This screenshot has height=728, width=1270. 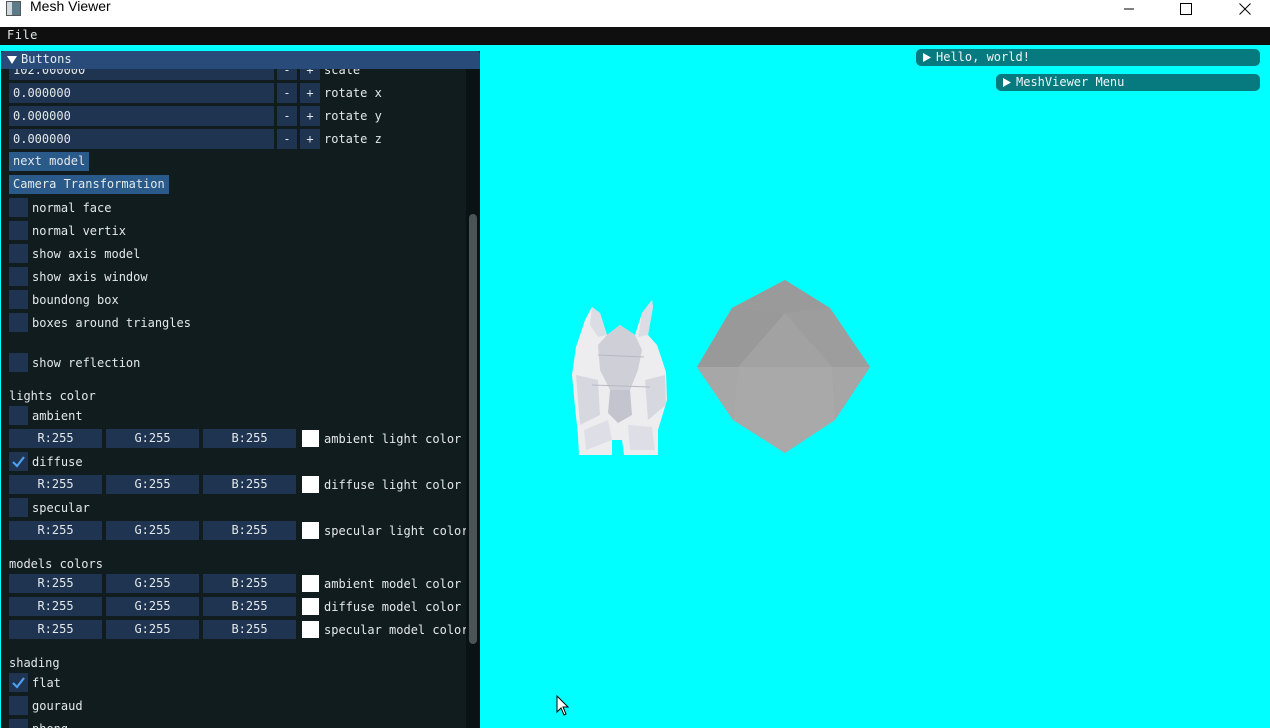 What do you see at coordinates (46, 683) in the screenshot?
I see `flat-shading-label: flat` at bounding box center [46, 683].